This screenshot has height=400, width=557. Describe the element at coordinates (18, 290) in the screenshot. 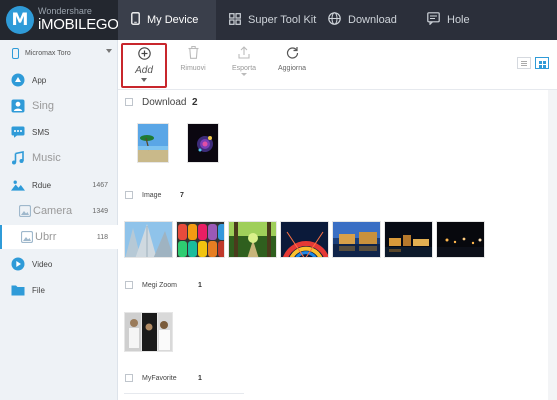

I see `folder-icon` at that location.